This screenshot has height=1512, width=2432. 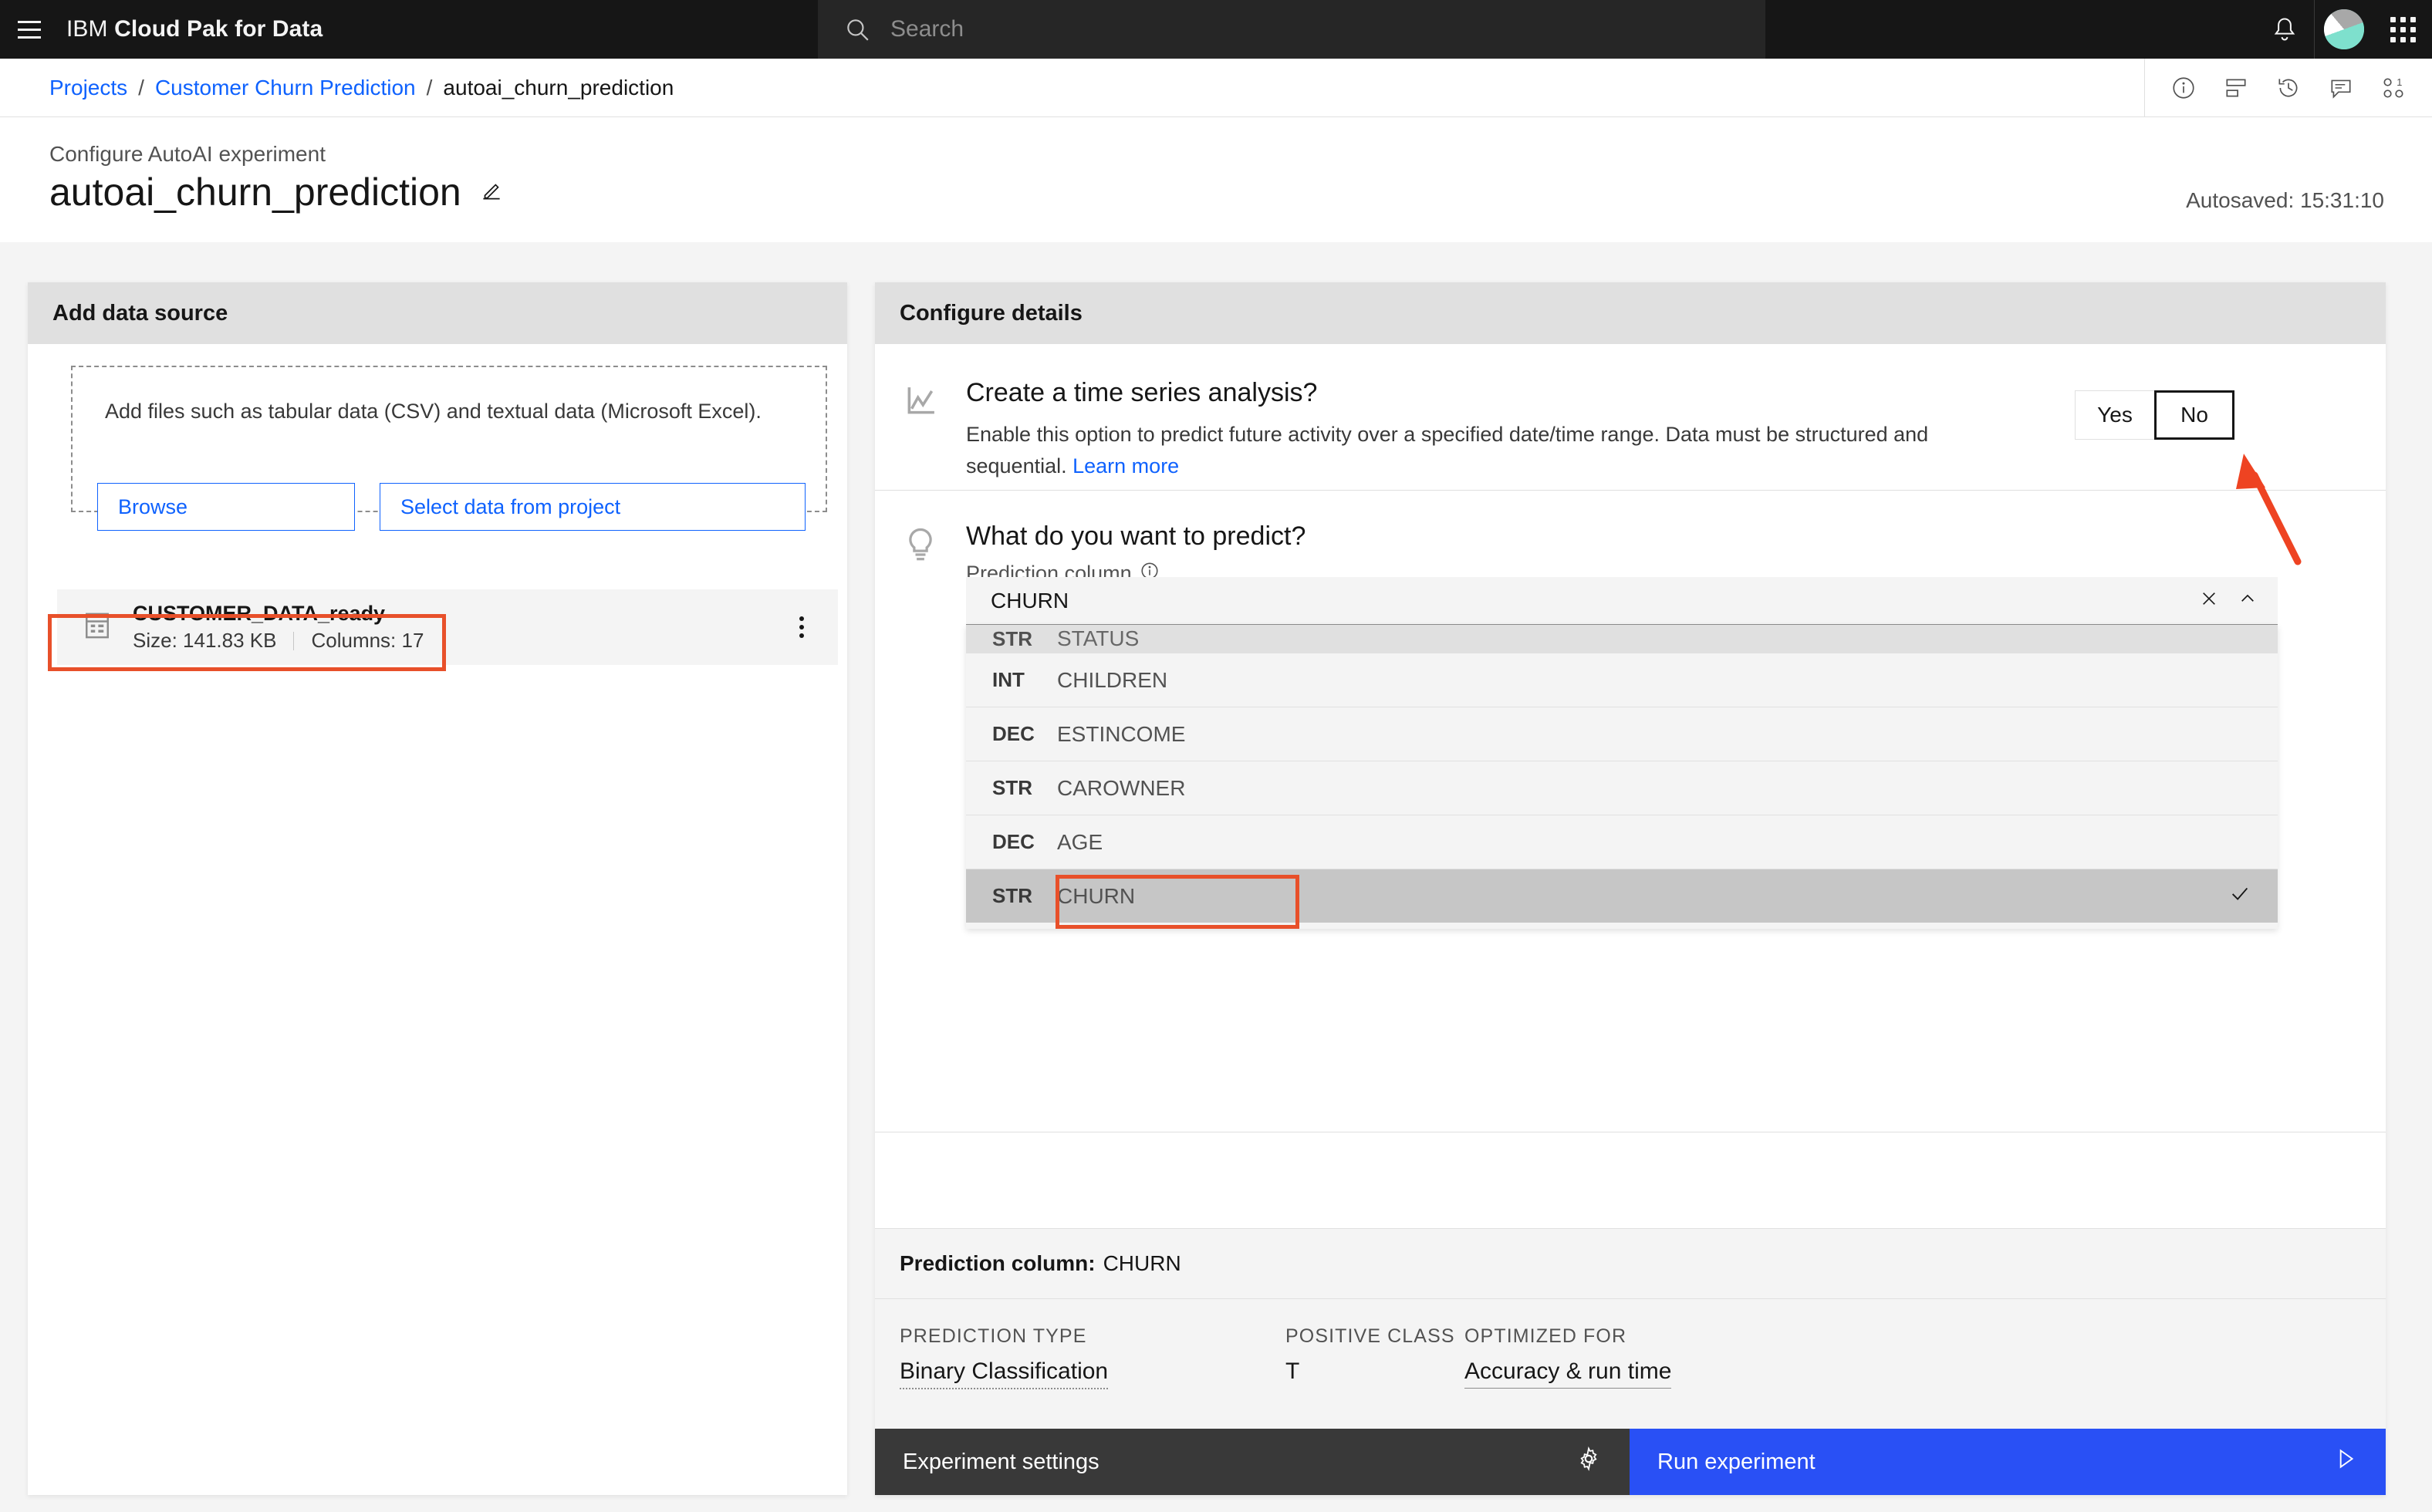 I want to click on file-columns: Columns: 17, so click(x=367, y=640).